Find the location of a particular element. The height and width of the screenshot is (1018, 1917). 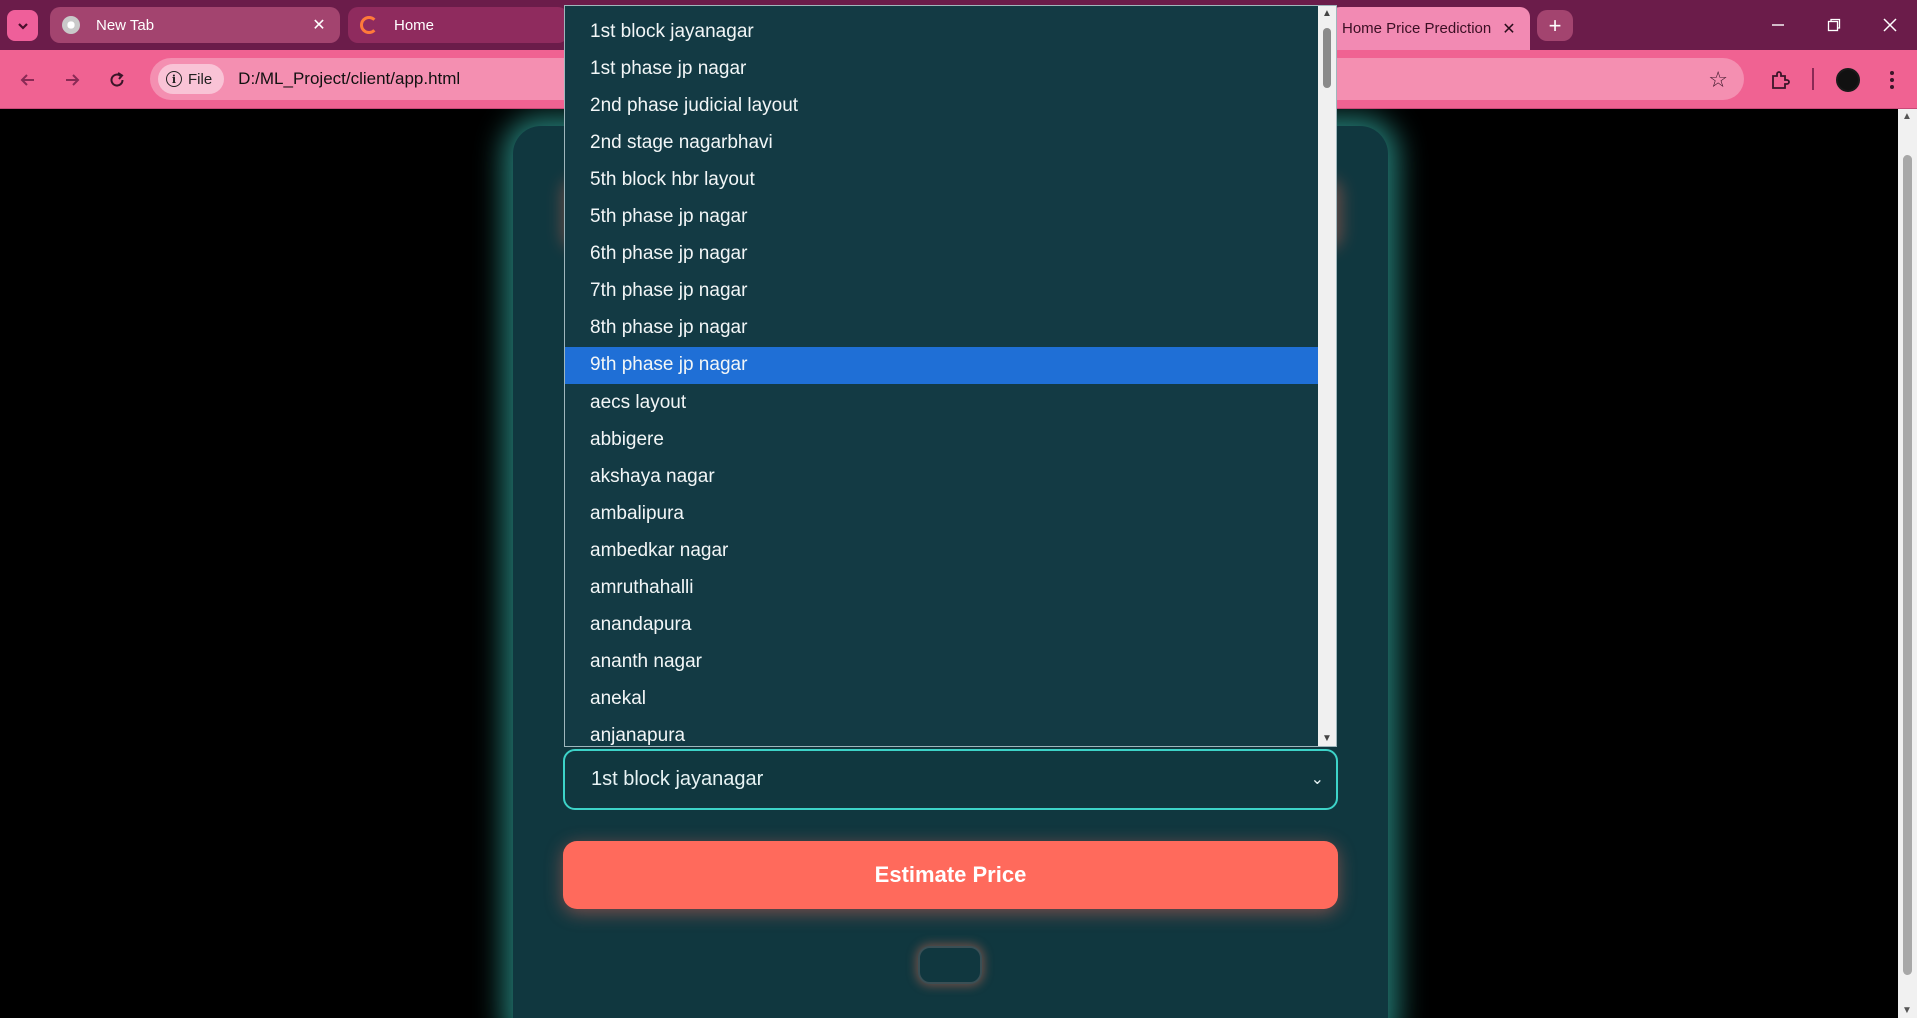

page-scroll-thumb is located at coordinates (1907, 565).